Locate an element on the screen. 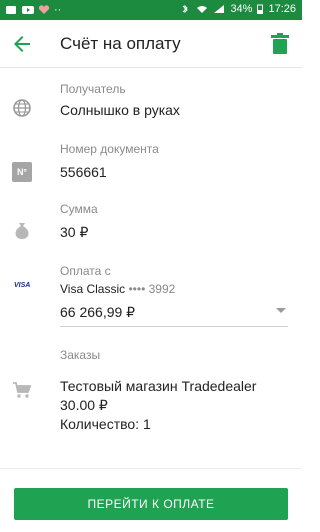 This screenshot has width=320, height=532. amount-label: Сумма is located at coordinates (79, 209).